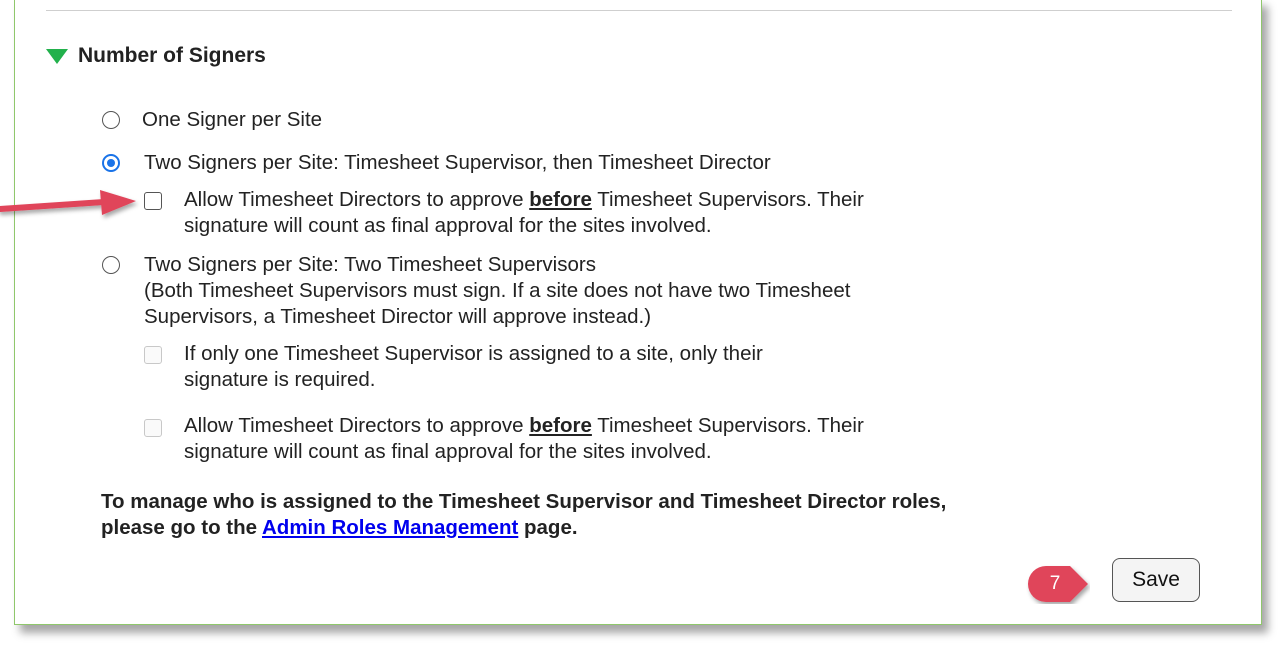 The width and height of the screenshot is (1286, 648). What do you see at coordinates (390, 527) in the screenshot?
I see `admin-roles-link: Admin Roles Management` at bounding box center [390, 527].